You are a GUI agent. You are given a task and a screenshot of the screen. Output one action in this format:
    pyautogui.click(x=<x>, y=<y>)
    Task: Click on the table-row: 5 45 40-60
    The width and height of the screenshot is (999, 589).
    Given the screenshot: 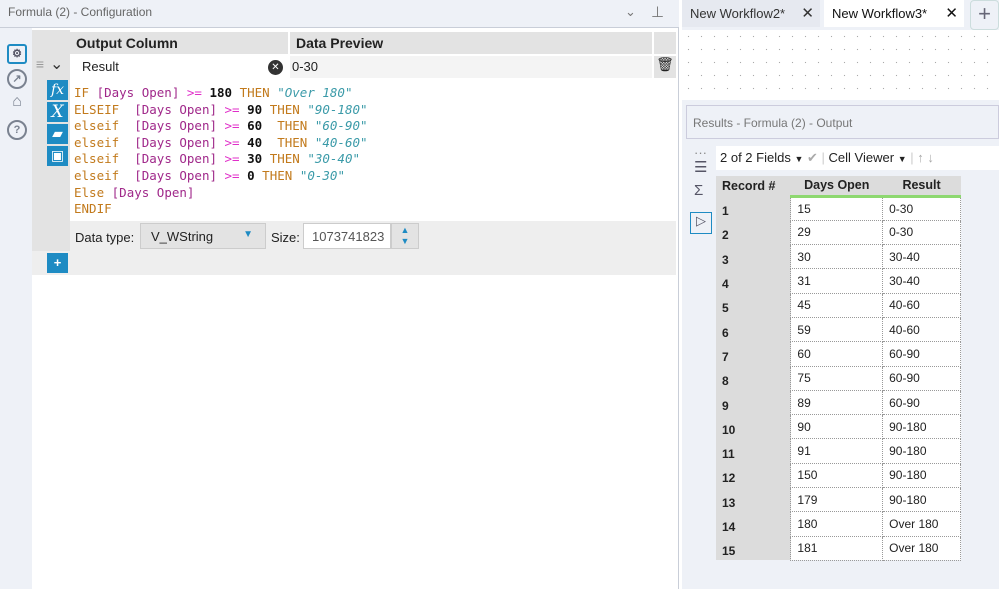 What is the action you would take?
    pyautogui.click(x=838, y=305)
    